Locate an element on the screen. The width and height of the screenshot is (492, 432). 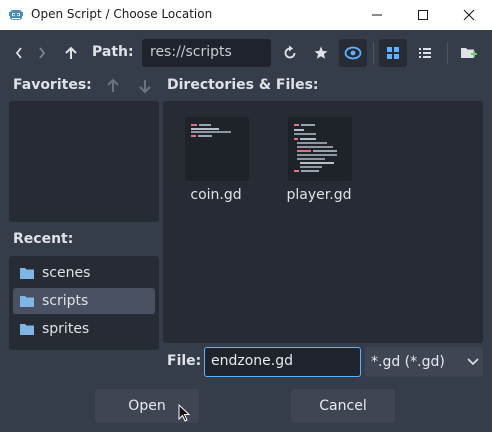
file-item-coin: coin.gd is located at coordinates (216, 163).